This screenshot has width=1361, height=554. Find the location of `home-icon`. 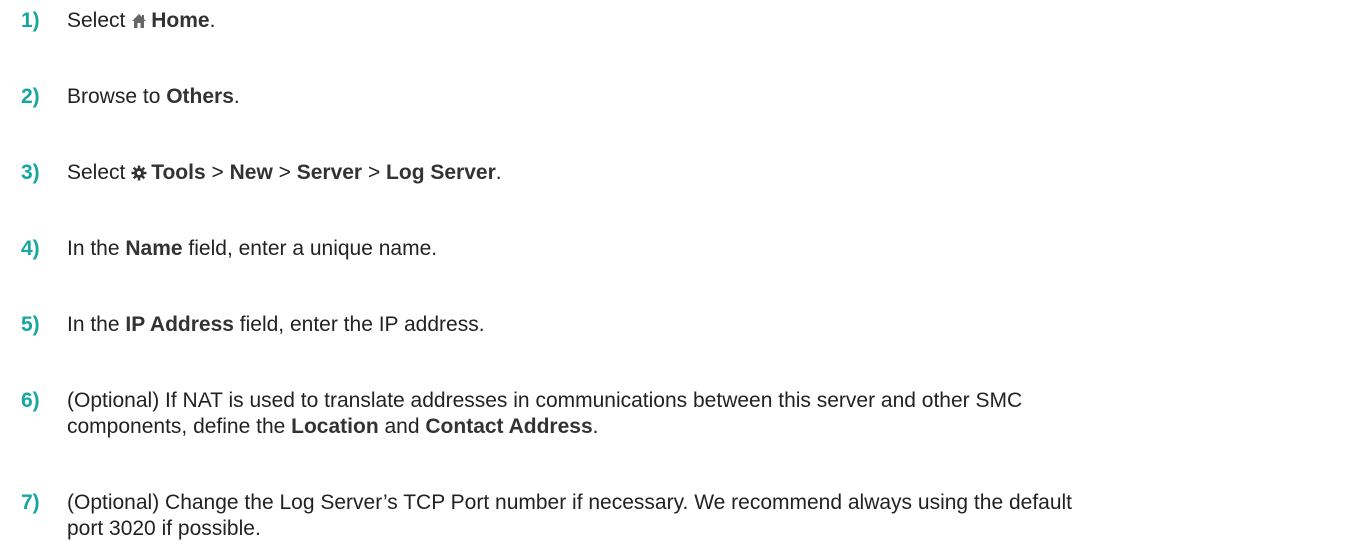

home-icon is located at coordinates (139, 21).